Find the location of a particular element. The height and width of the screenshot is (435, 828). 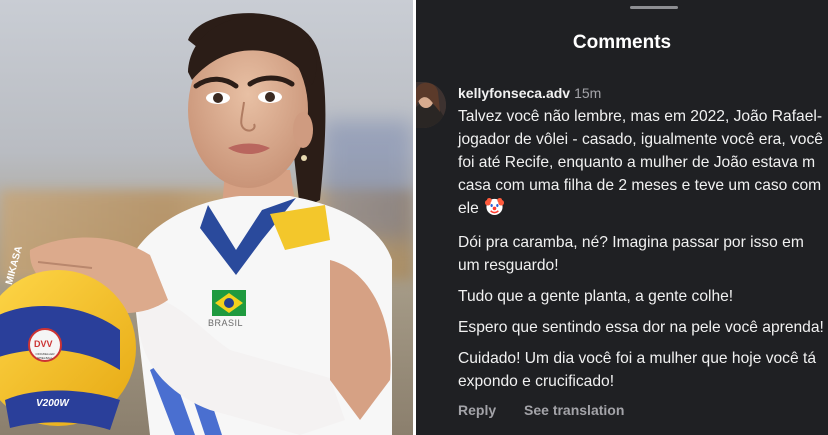

sheet-title: Comments is located at coordinates (622, 42).